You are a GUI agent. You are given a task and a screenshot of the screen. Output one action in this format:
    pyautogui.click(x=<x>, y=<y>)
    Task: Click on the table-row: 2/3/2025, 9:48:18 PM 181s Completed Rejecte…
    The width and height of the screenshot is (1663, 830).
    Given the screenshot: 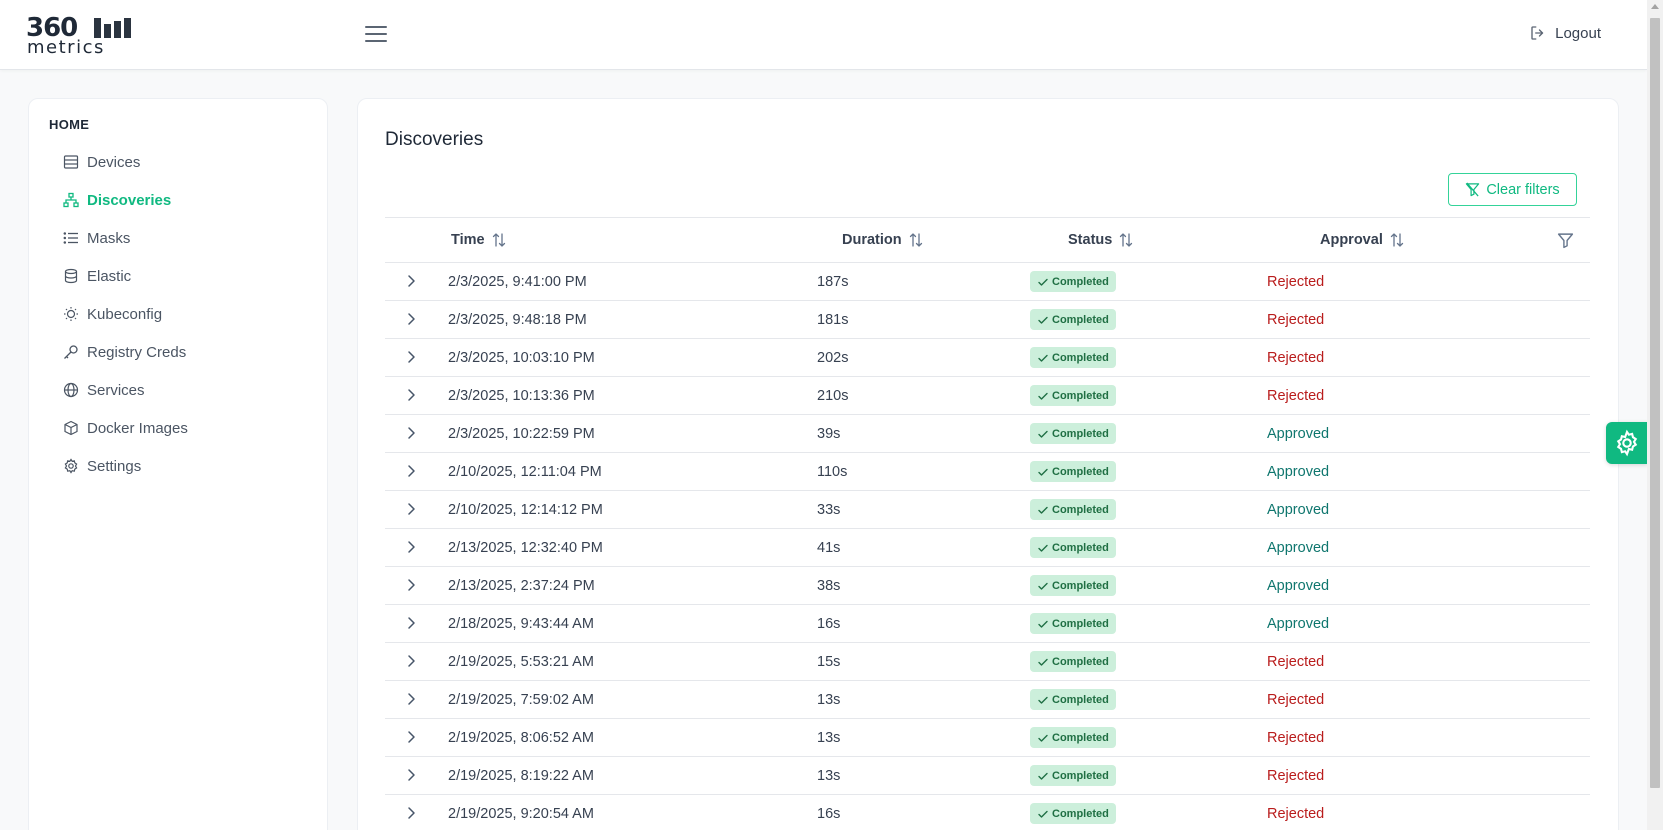 What is the action you would take?
    pyautogui.click(x=987, y=320)
    